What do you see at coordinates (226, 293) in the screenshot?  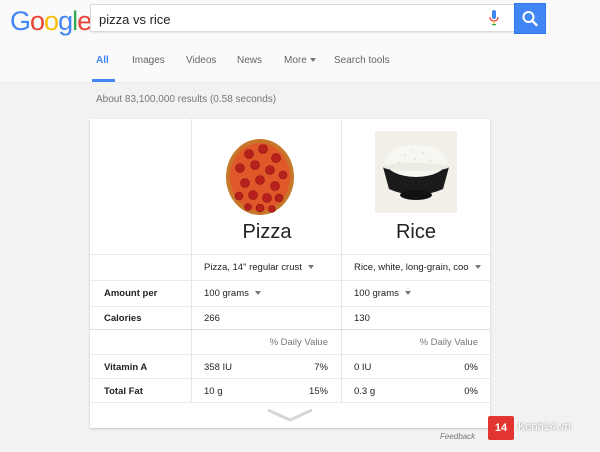 I see `amount-value-pizza: 100 grams` at bounding box center [226, 293].